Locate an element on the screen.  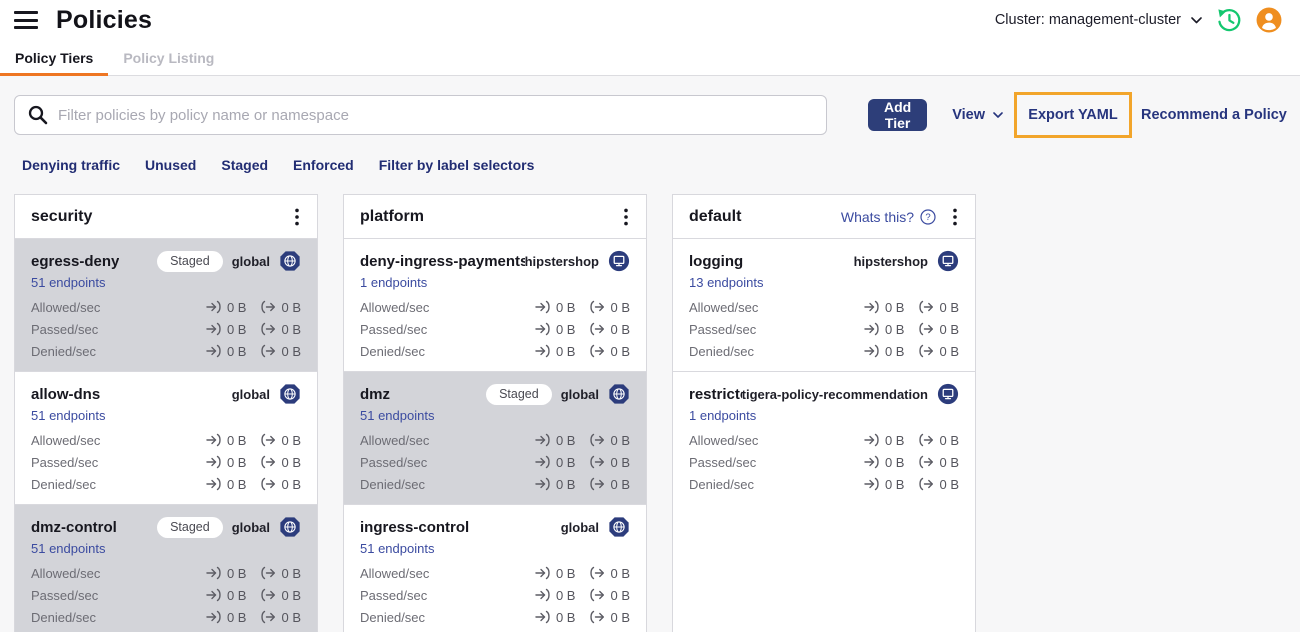
tier-help-link: Whats this? ? is located at coordinates (888, 217).